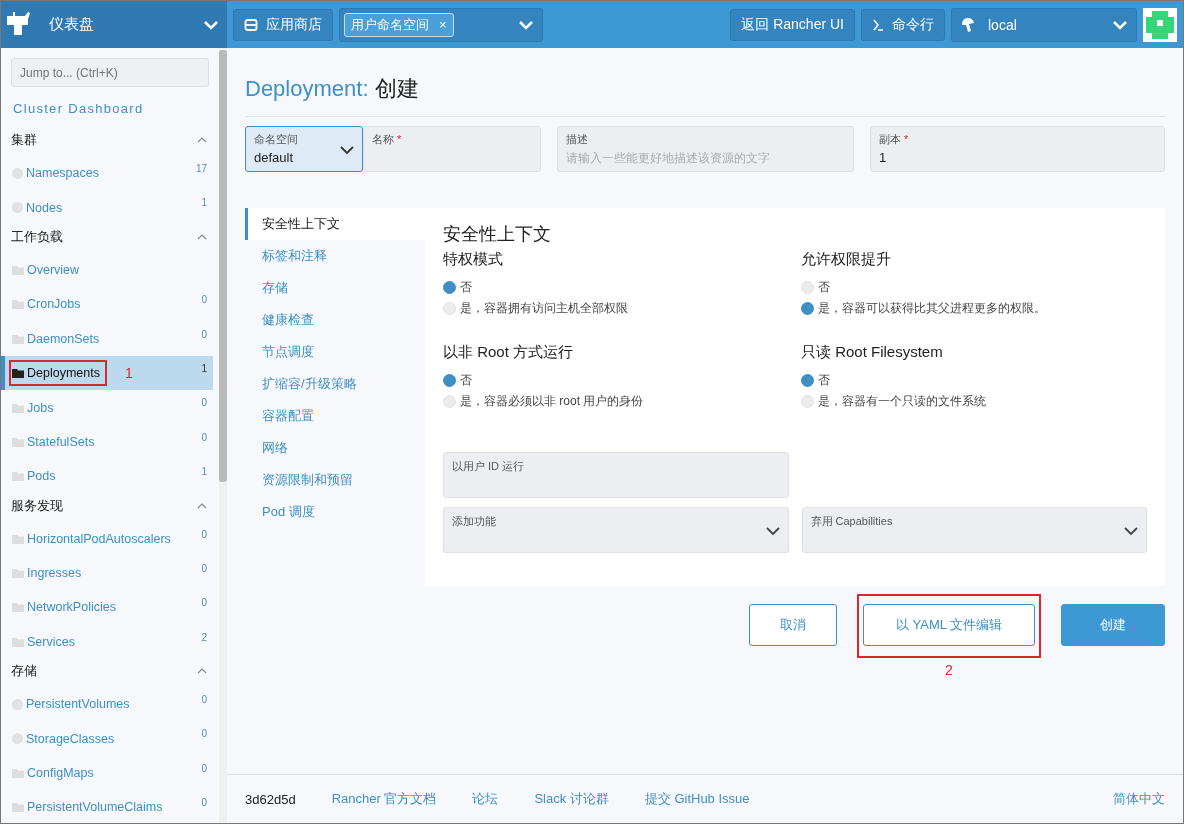  I want to click on namespace-filter: 用户命名空间 ×, so click(441, 24).